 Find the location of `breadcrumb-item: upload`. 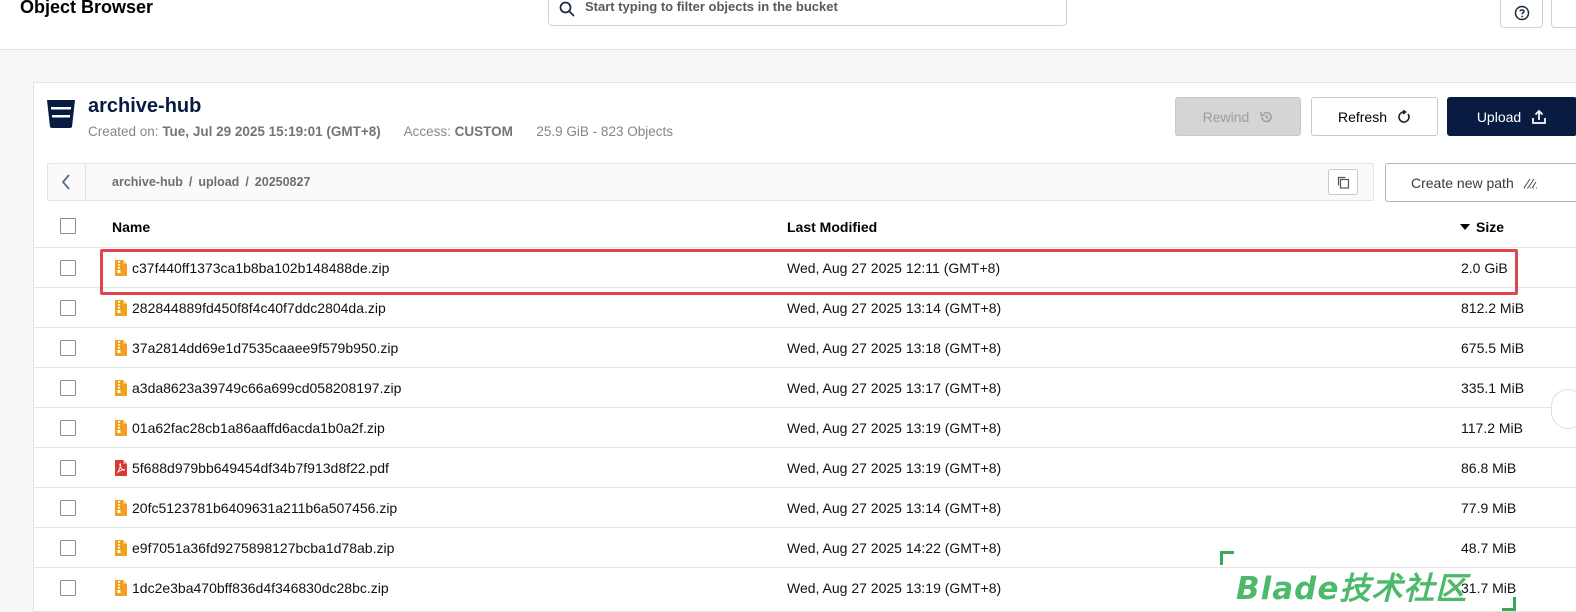

breadcrumb-item: upload is located at coordinates (218, 182).